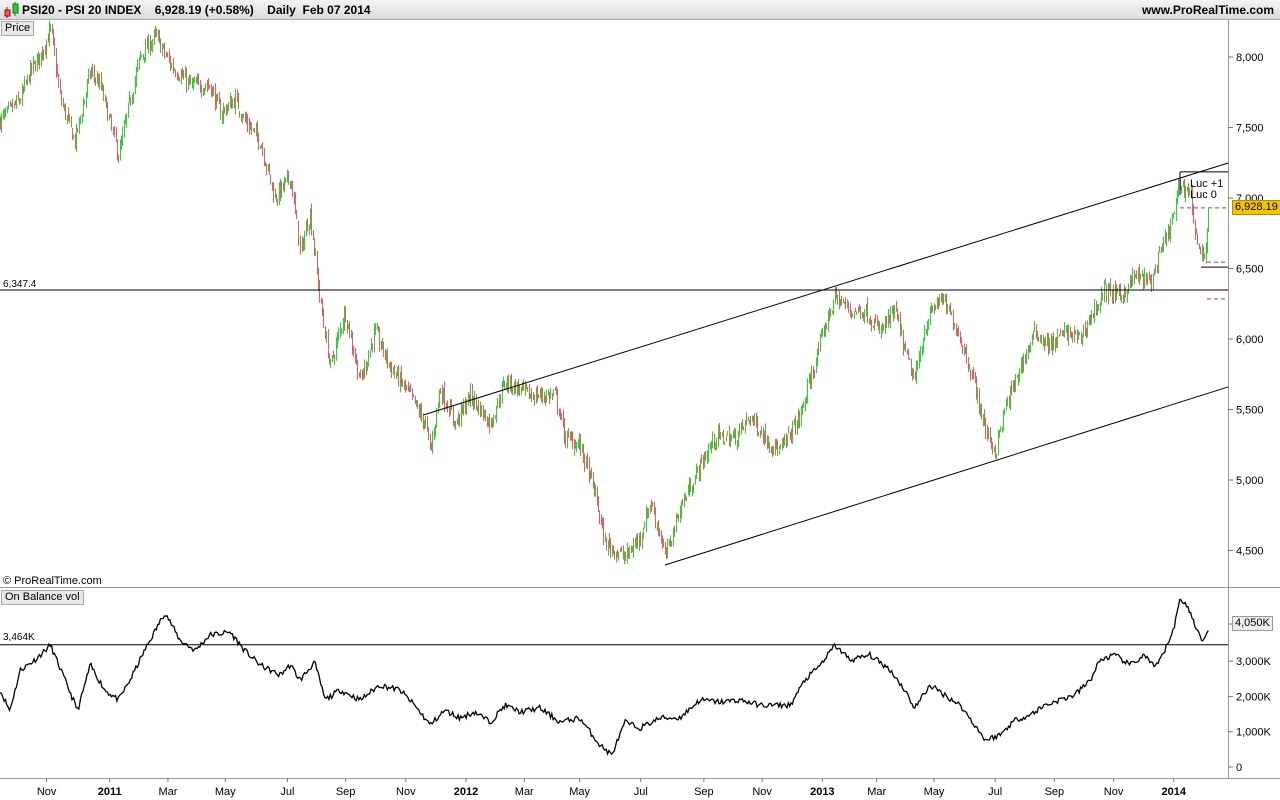 Image resolution: width=1280 pixels, height=800 pixels. Describe the element at coordinates (1254, 662) in the screenshot. I see `obv-tick-label: 3,000K` at that location.